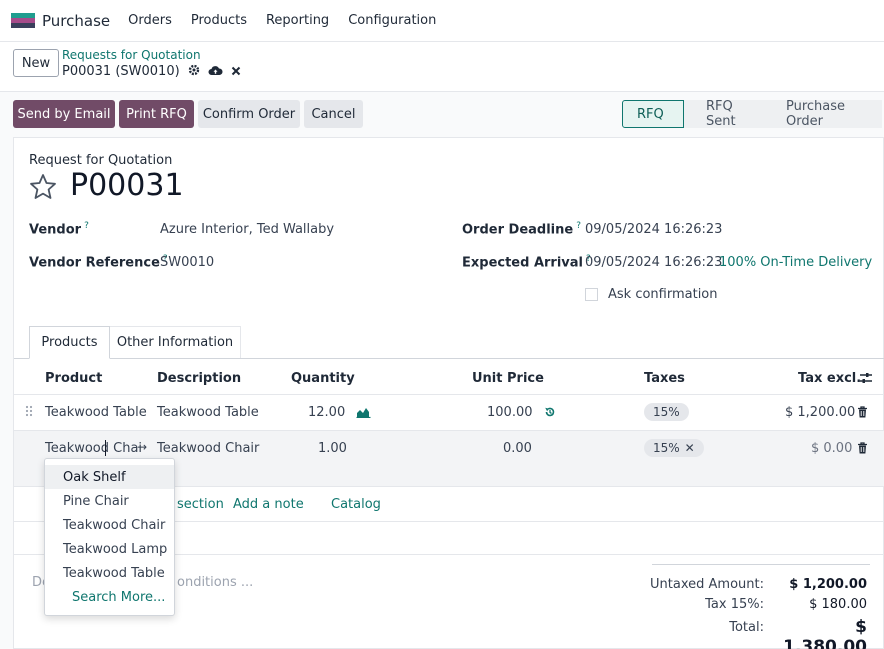 This screenshot has width=884, height=649. I want to click on tab-divider, so click(449, 358).